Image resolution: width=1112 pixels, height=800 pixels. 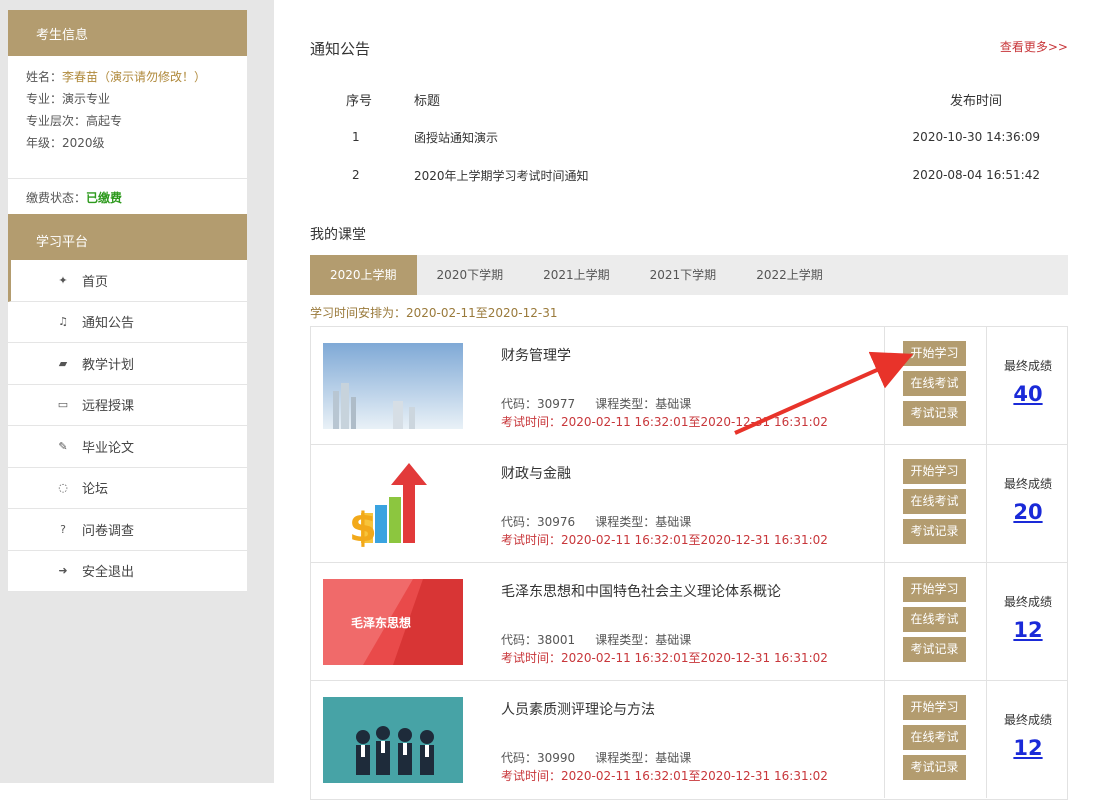 I want to click on row-title-link: 2020年上学期学习考试时间通知, so click(x=658, y=175).